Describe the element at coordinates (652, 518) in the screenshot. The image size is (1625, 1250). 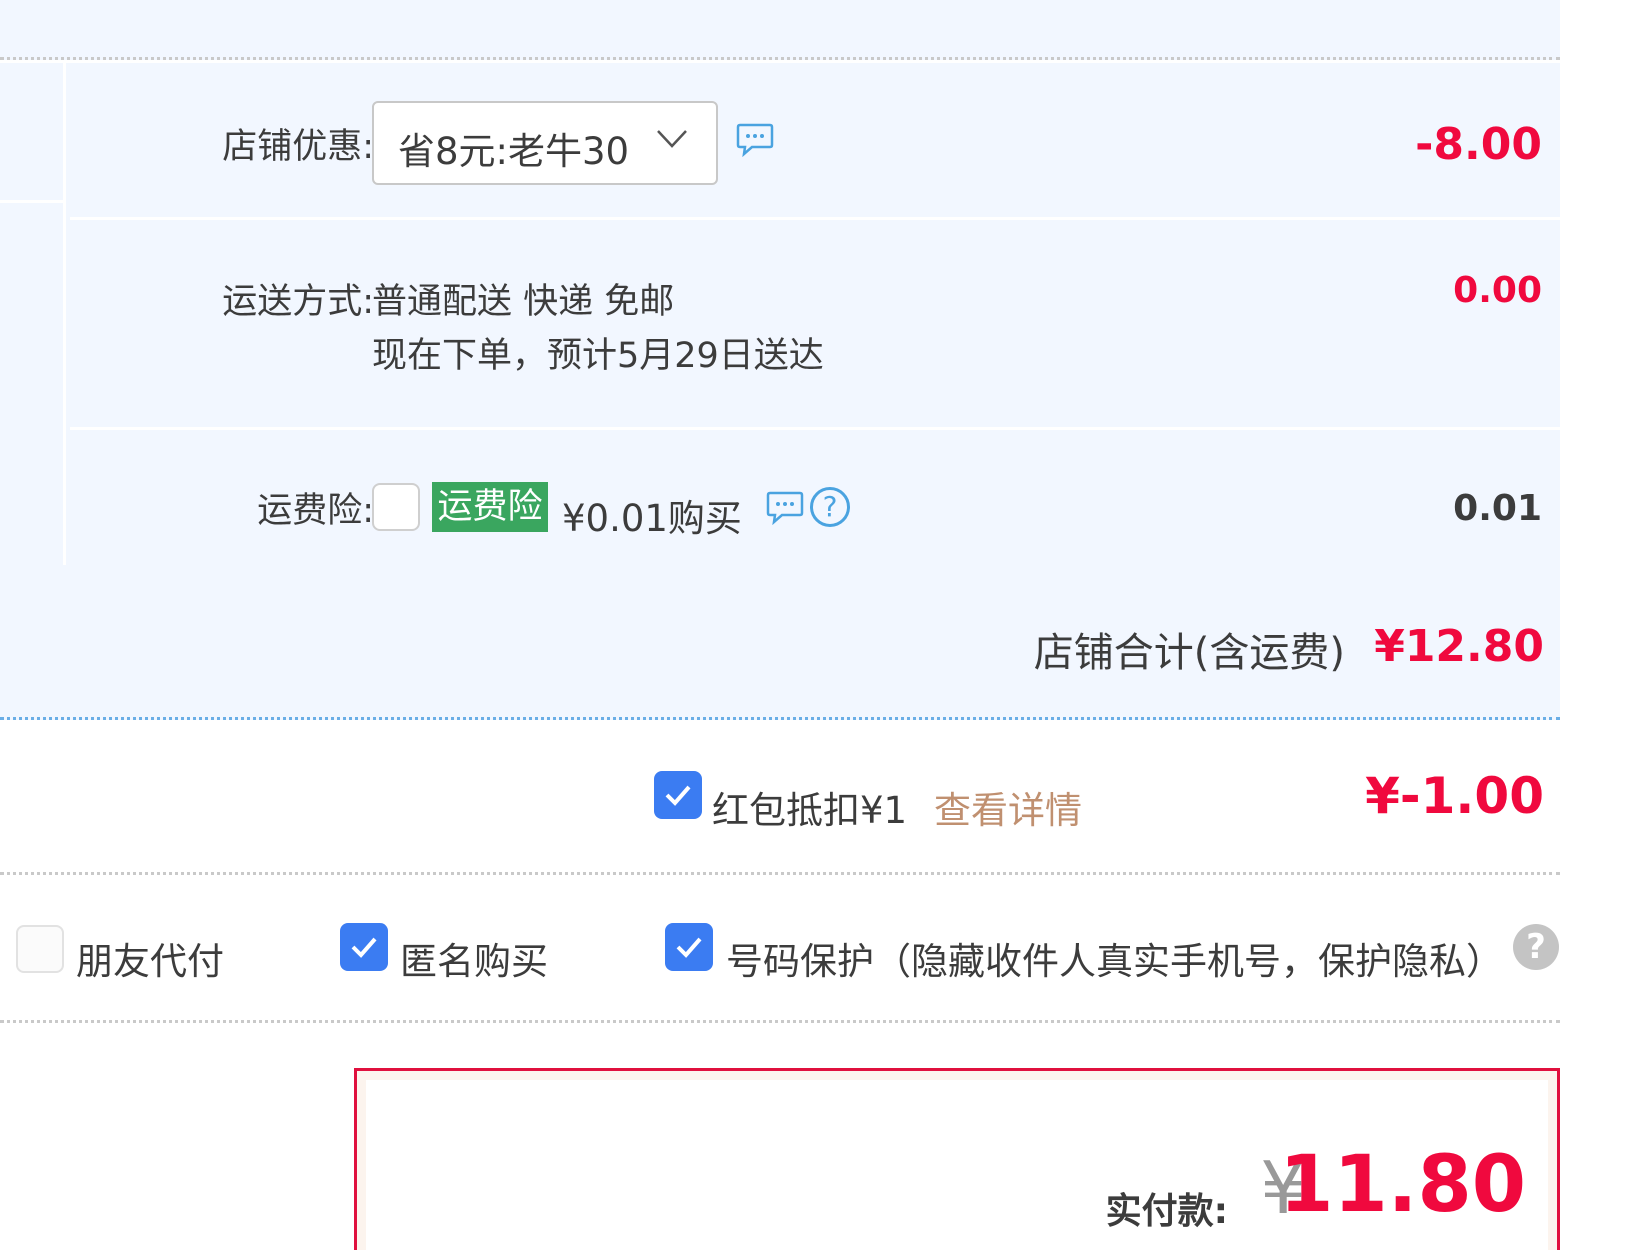
I see `shipping-insurance-price: ¥0.01购买` at that location.